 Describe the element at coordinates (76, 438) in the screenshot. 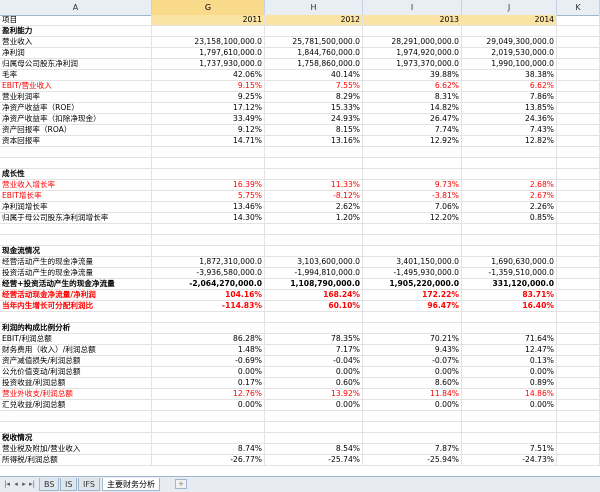

I see `row-label-cell: 税收情况` at that location.